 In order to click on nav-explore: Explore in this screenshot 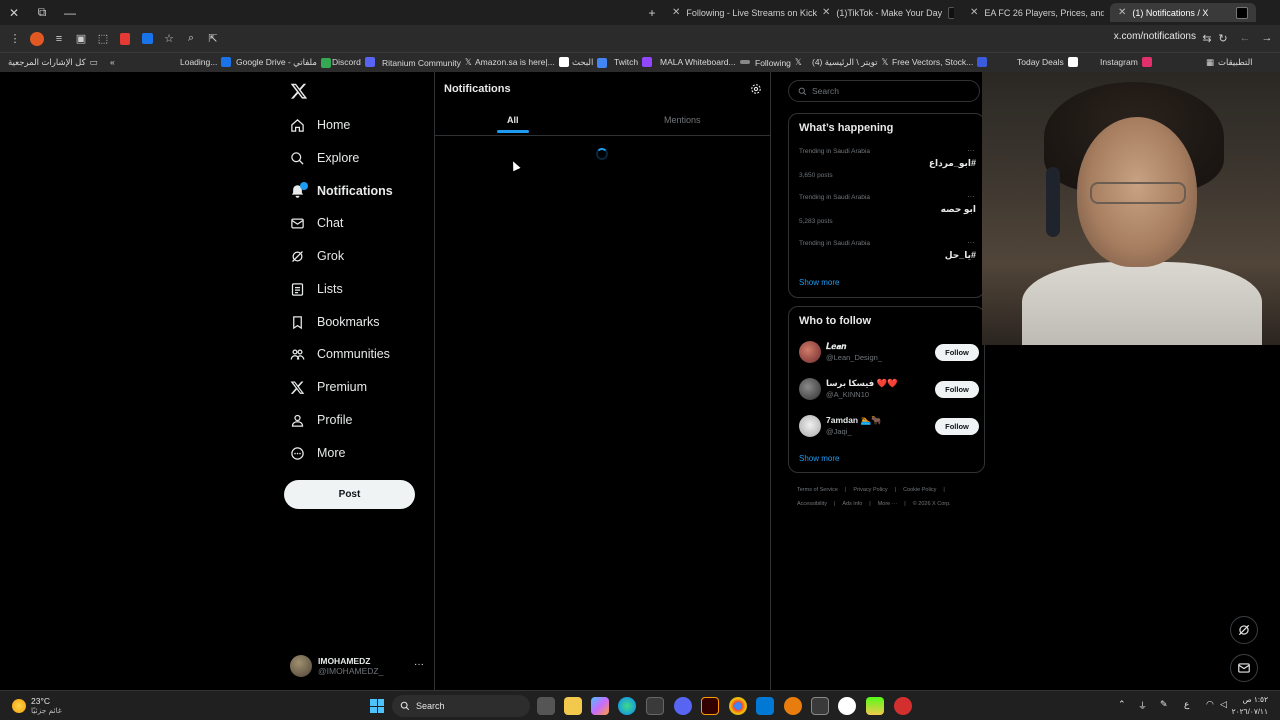, I will do `click(324, 158)`.